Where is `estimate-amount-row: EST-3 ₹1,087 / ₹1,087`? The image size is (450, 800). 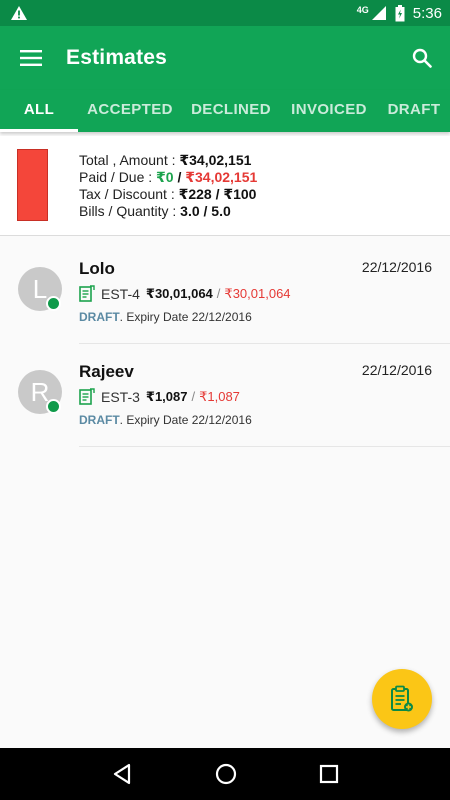
estimate-amount-row: EST-3 ₹1,087 / ₹1,087 is located at coordinates (159, 396).